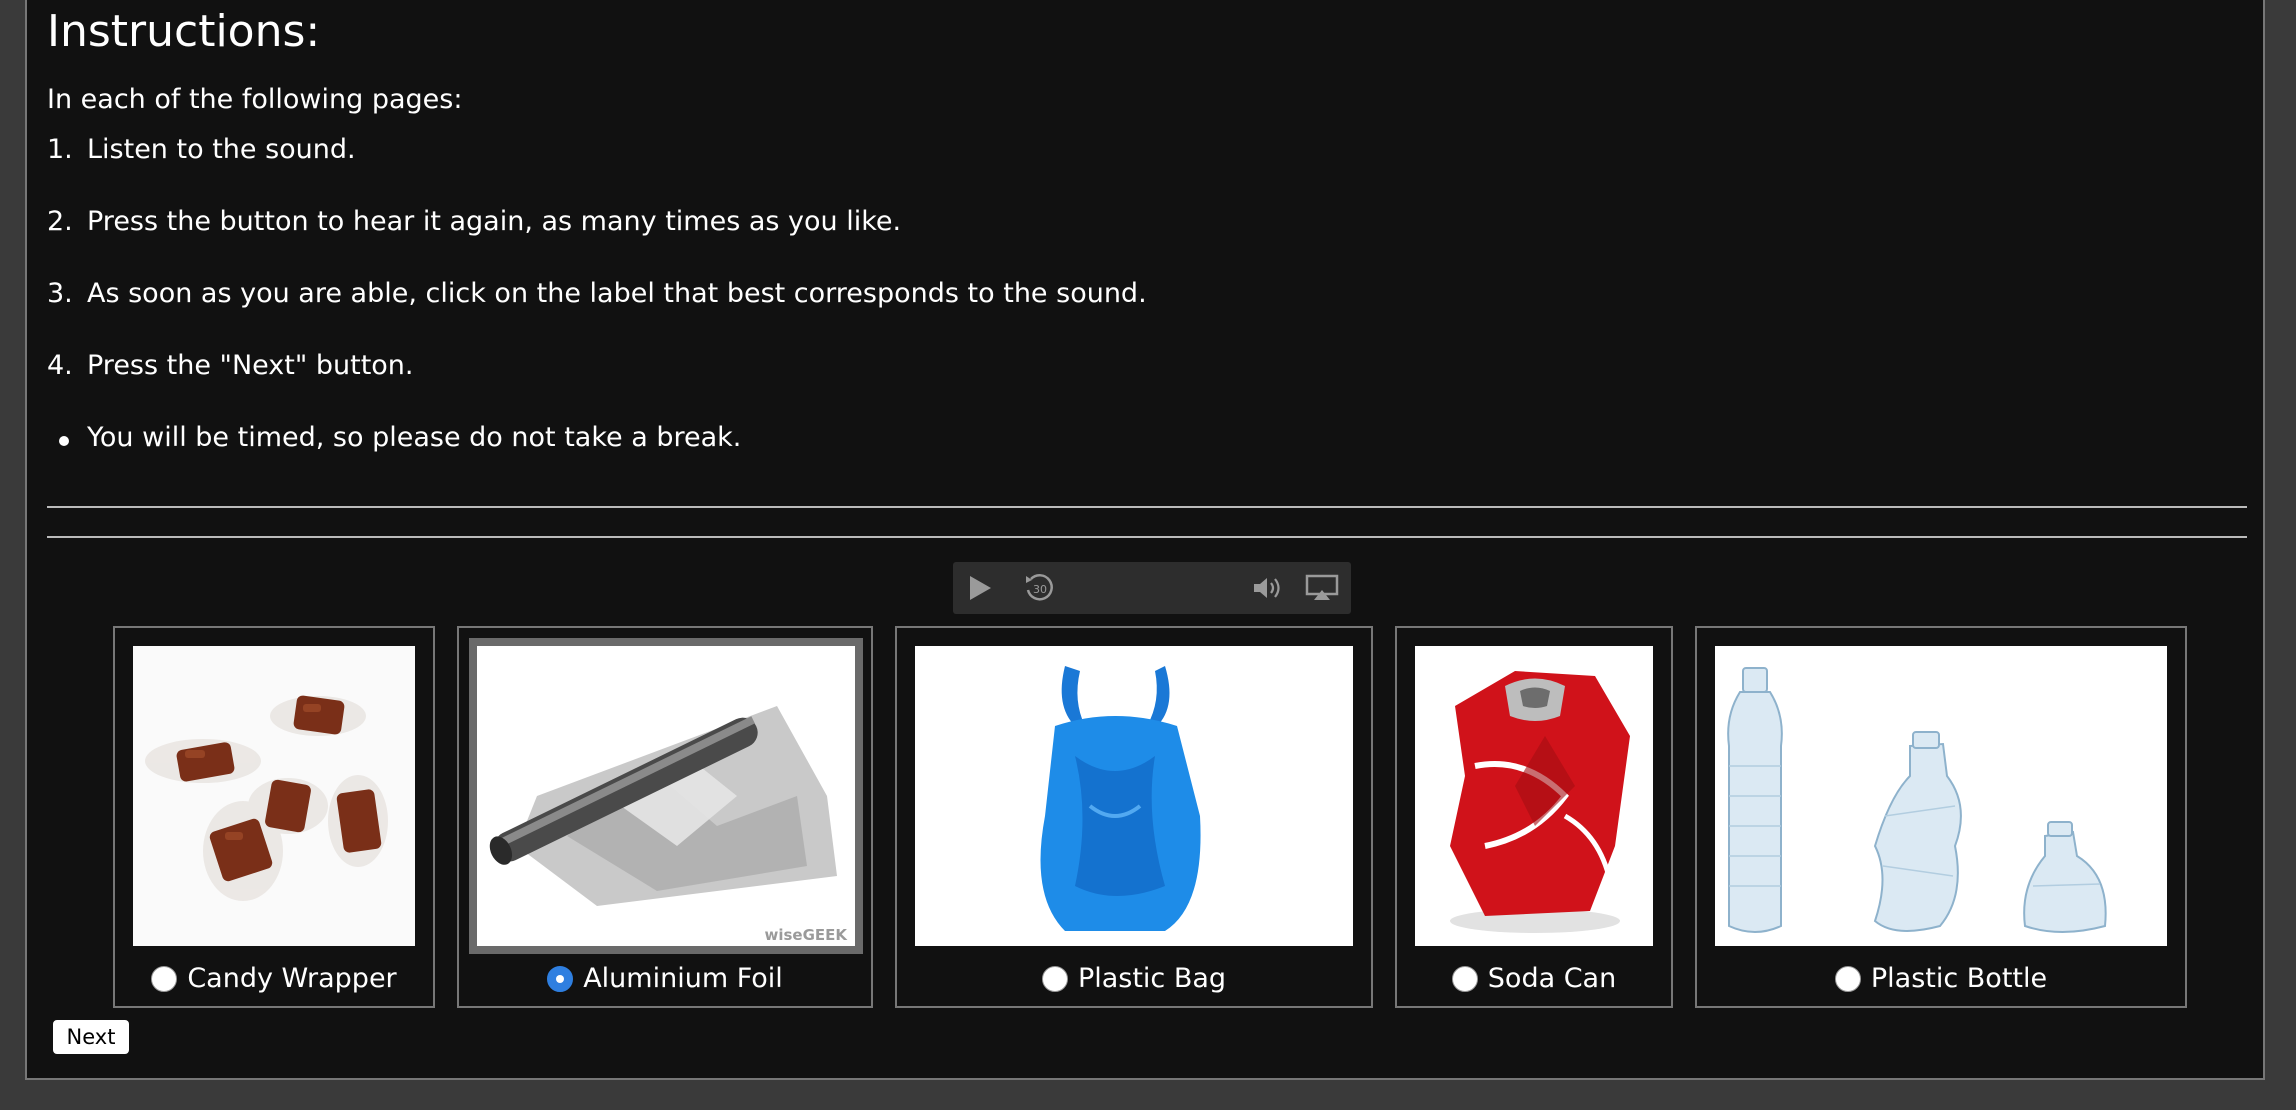  What do you see at coordinates (683, 978) in the screenshot?
I see `choice-label-text: Aluminium Foil` at bounding box center [683, 978].